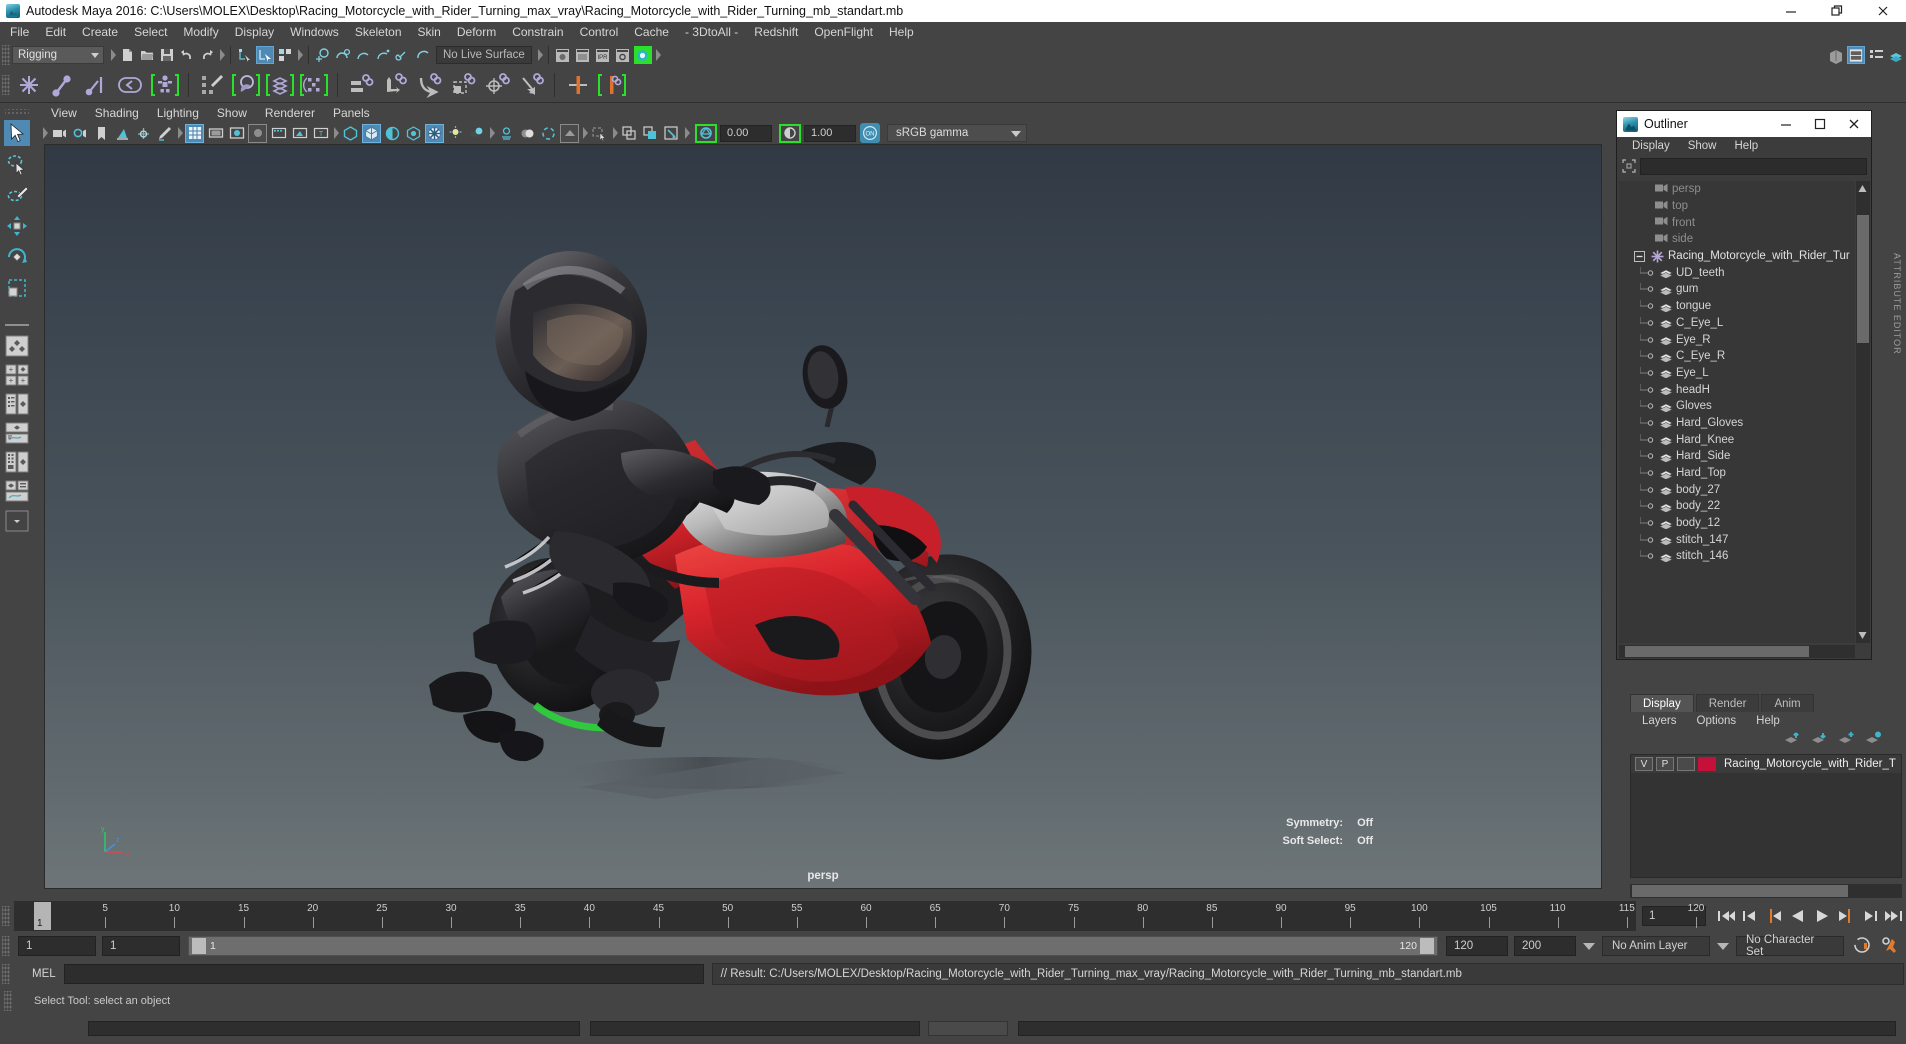  I want to click on layer-playback-toggle: P, so click(1665, 764).